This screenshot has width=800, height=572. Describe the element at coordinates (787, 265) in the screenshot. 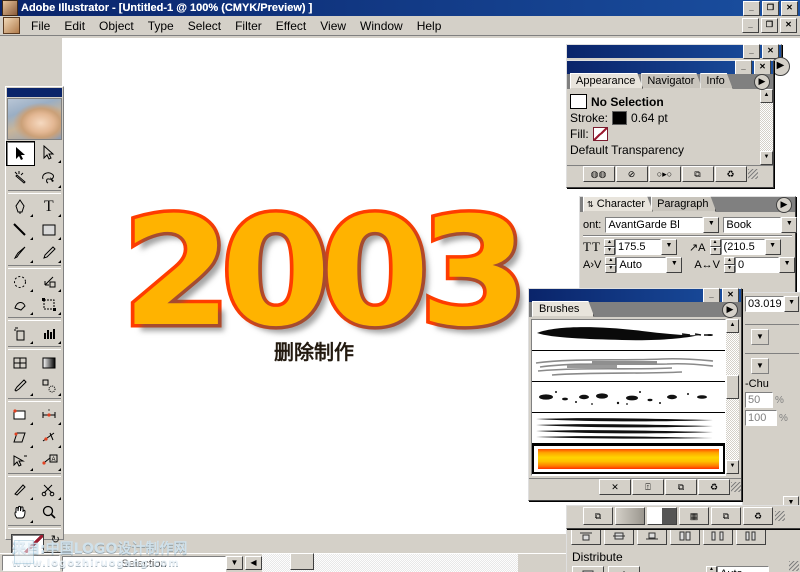

I see `tracking-chevron-down-icon: ▼` at that location.